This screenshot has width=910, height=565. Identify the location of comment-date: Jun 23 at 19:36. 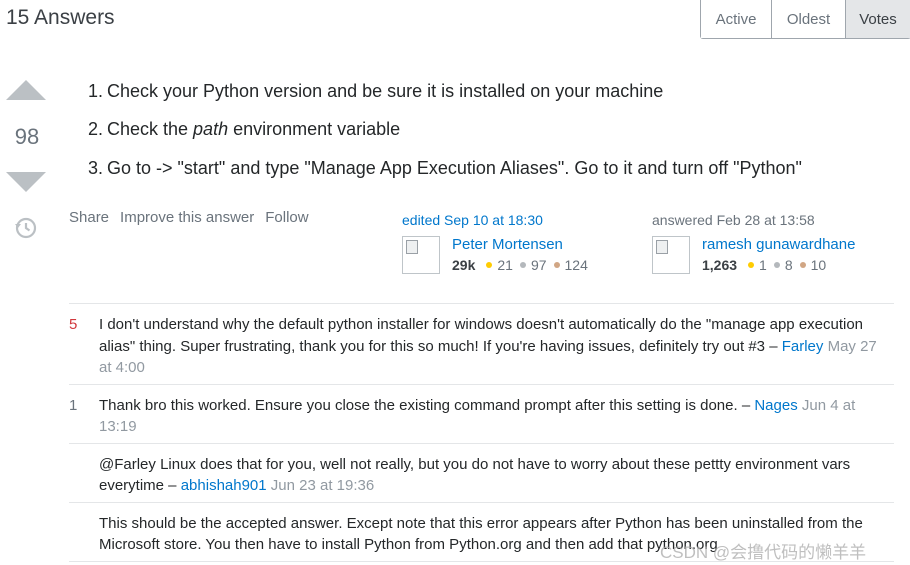
(322, 485).